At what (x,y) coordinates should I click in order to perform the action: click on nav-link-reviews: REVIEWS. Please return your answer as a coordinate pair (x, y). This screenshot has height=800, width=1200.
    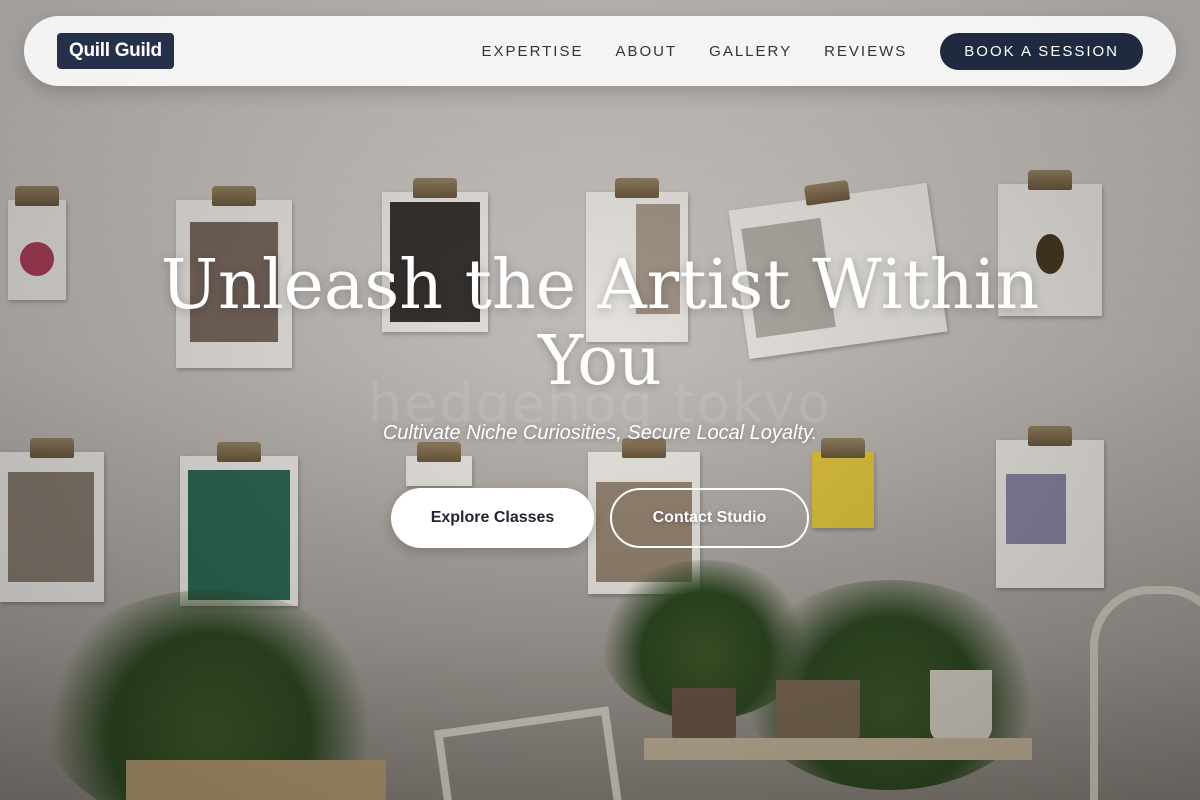
    Looking at the image, I should click on (865, 51).